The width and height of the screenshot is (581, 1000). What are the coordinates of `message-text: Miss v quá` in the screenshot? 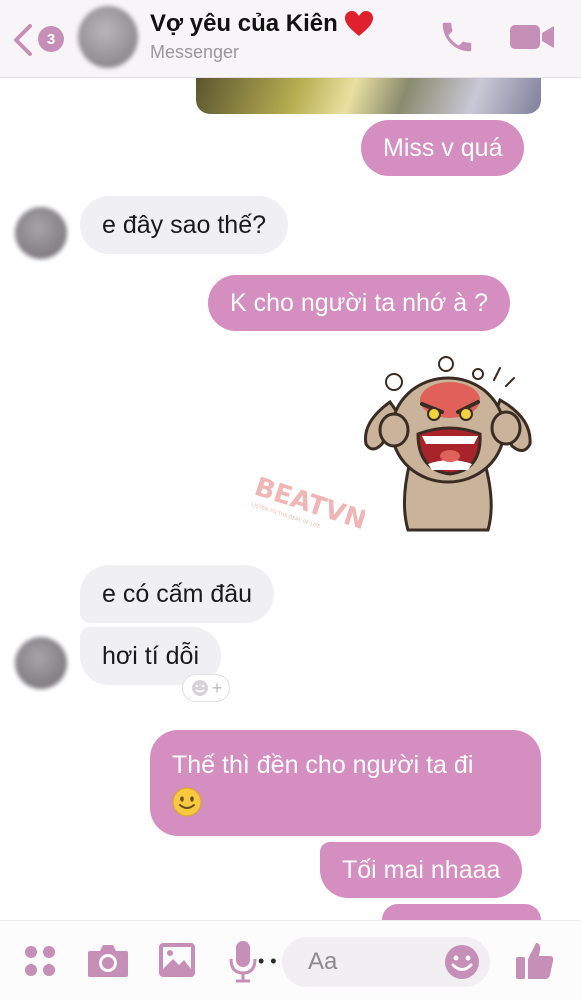 It's located at (443, 147).